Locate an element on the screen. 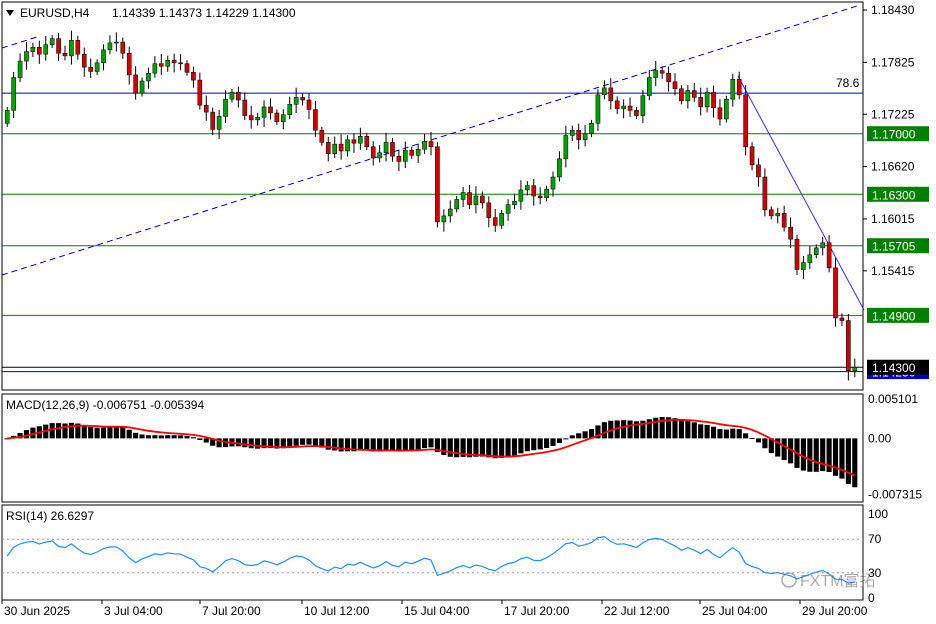  watermark-text: FXTM富拓 is located at coordinates (838, 581).